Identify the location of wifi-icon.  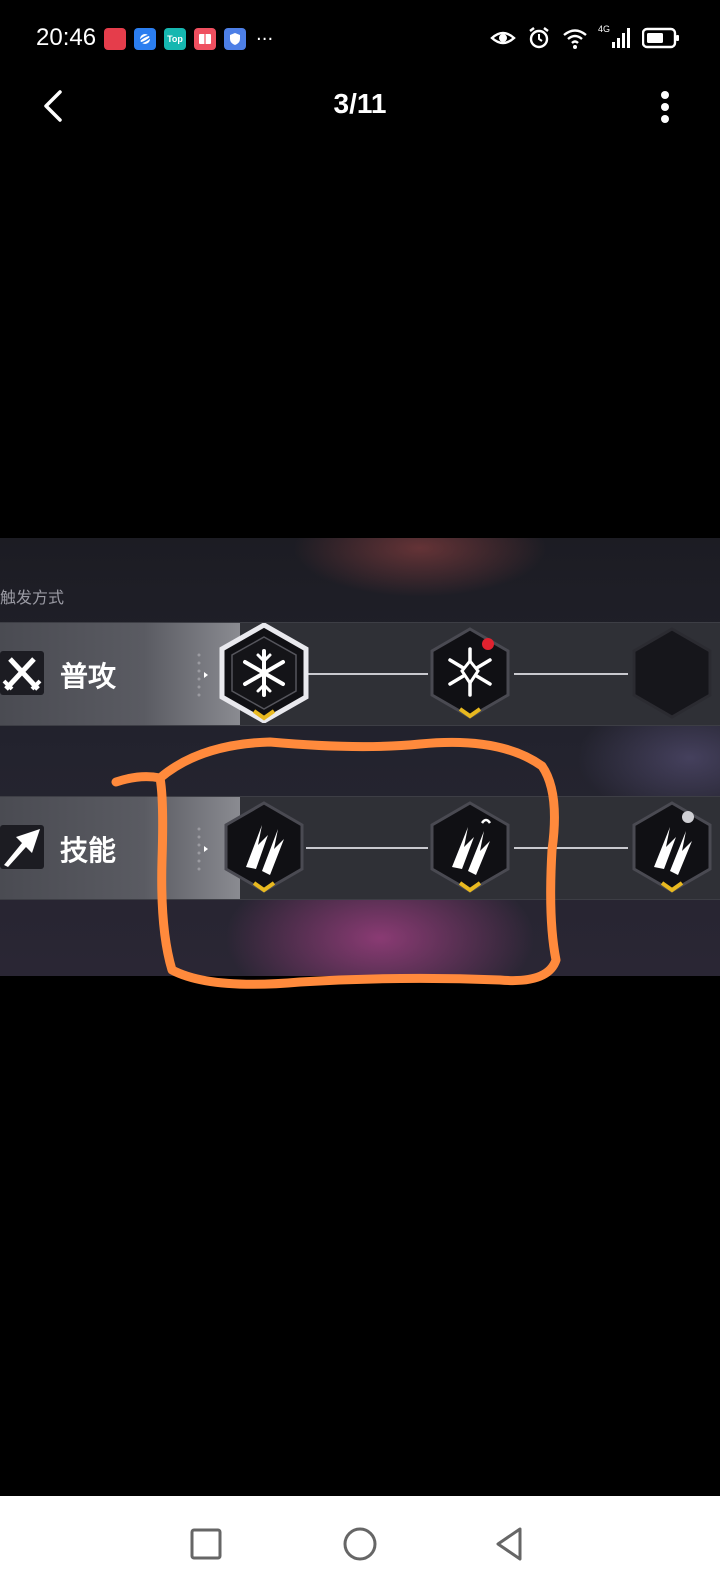
(575, 39).